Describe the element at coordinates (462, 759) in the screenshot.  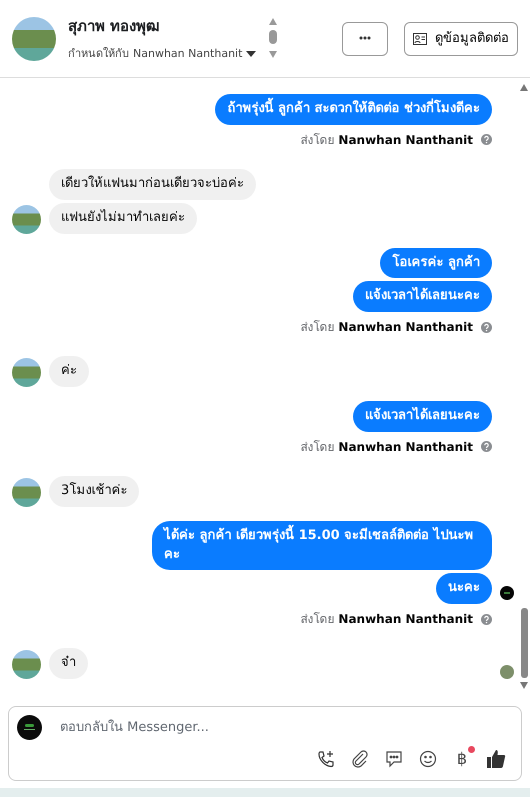
I see `currency-button: ฿` at that location.